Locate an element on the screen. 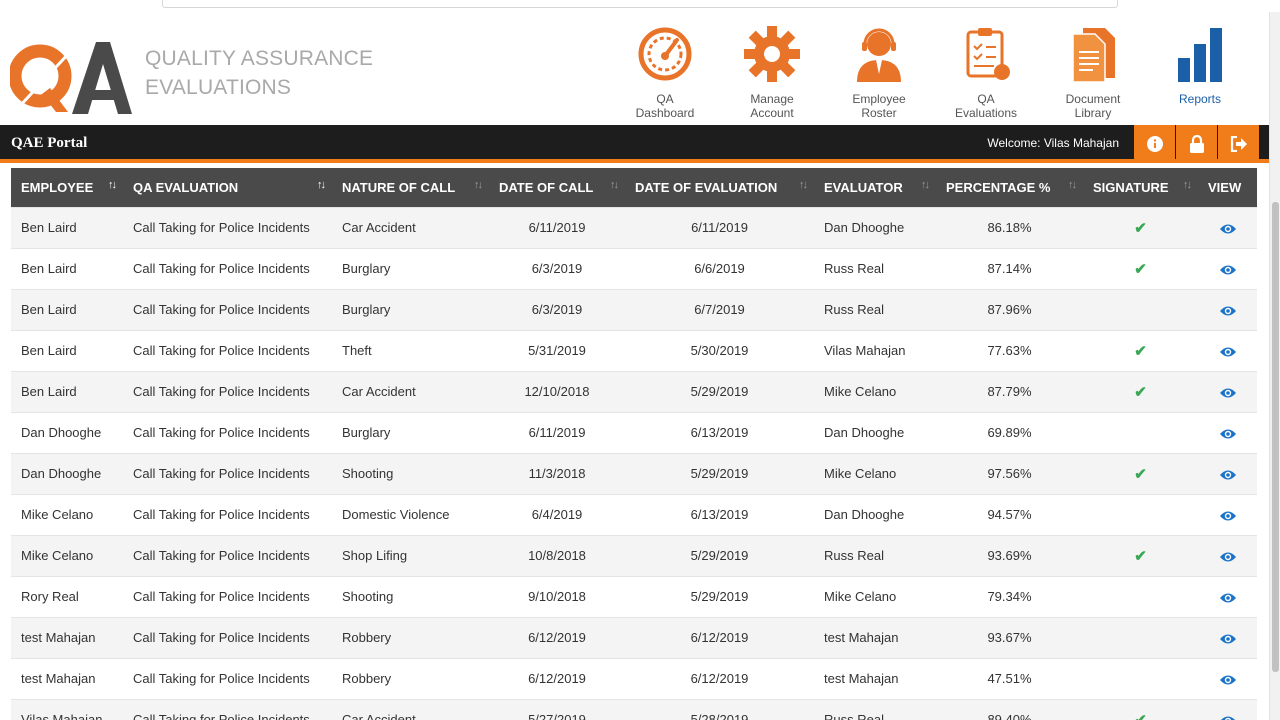  page-scrollbar is located at coordinates (1274, 366).